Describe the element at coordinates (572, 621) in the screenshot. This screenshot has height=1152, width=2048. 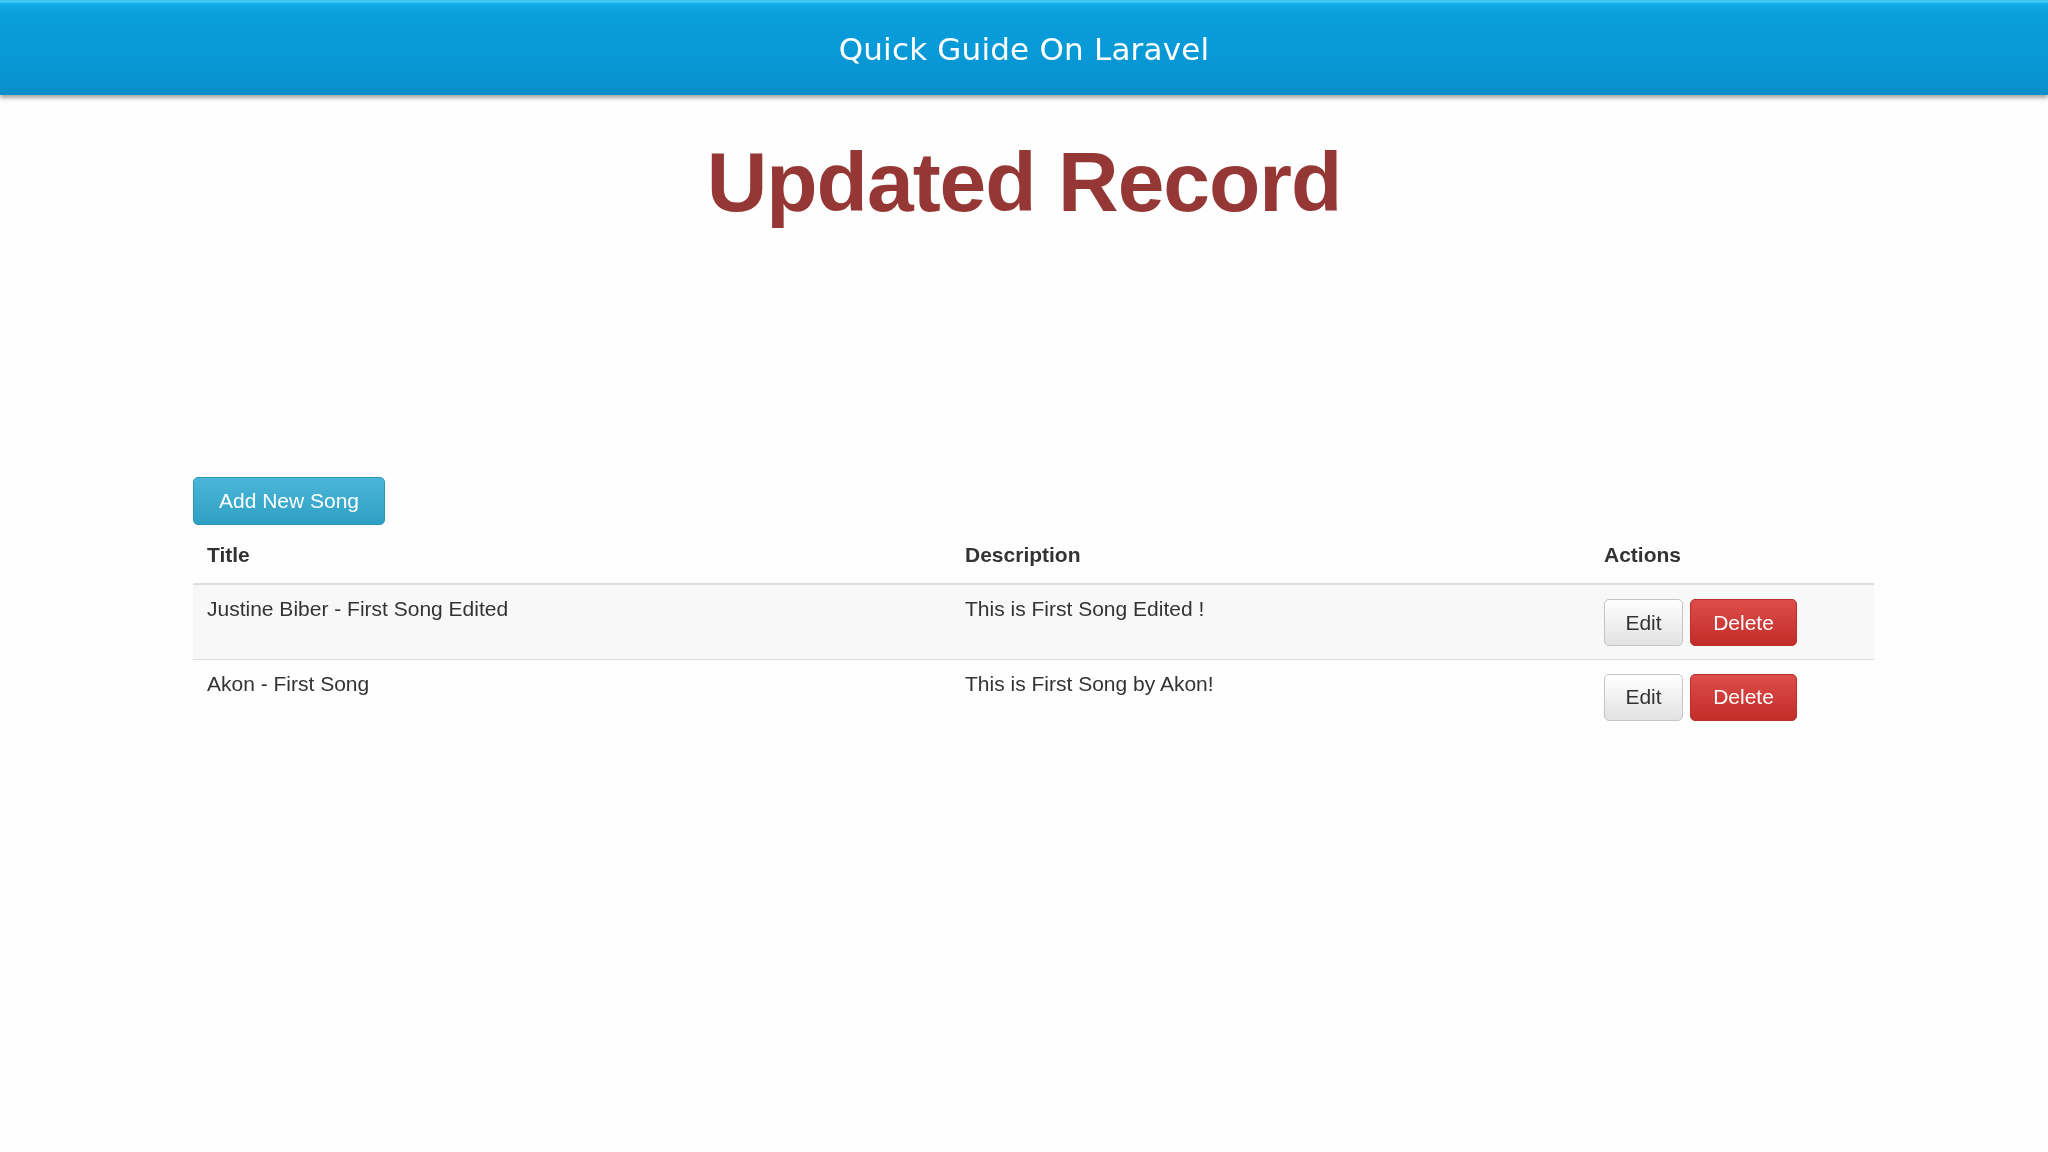
I see `table-cell: Justine Biber - First Song Edited` at that location.